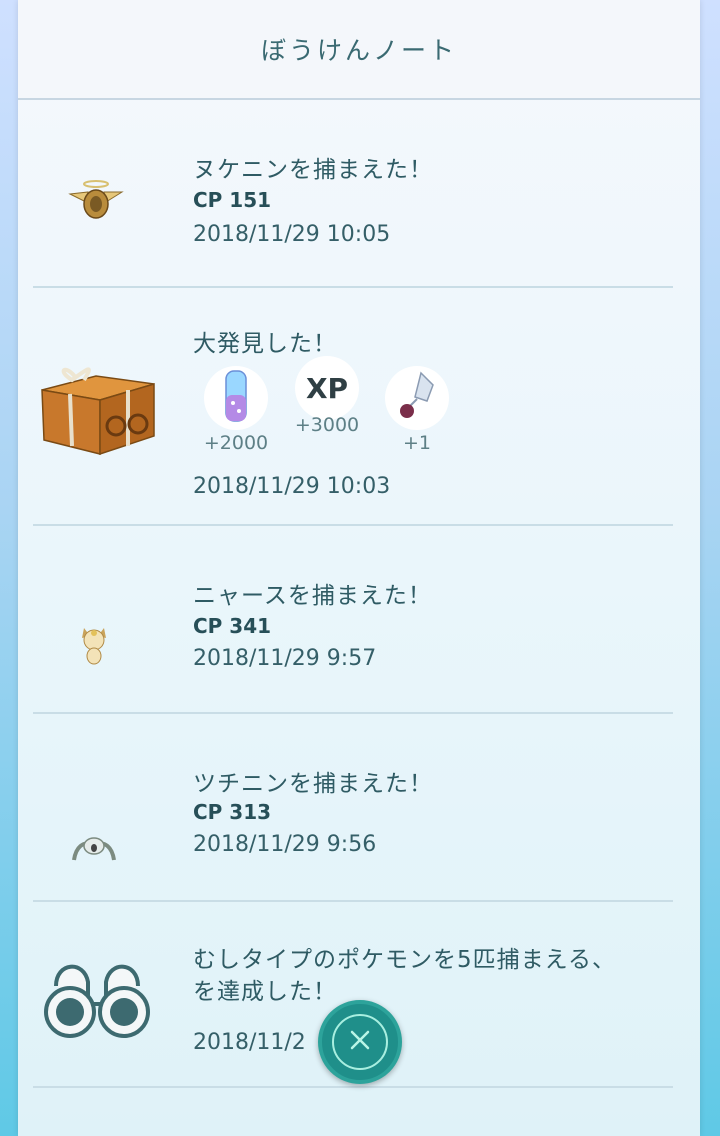 The image size is (720, 1136). Describe the element at coordinates (232, 200) in the screenshot. I see `entry-cp: CP 151` at that location.